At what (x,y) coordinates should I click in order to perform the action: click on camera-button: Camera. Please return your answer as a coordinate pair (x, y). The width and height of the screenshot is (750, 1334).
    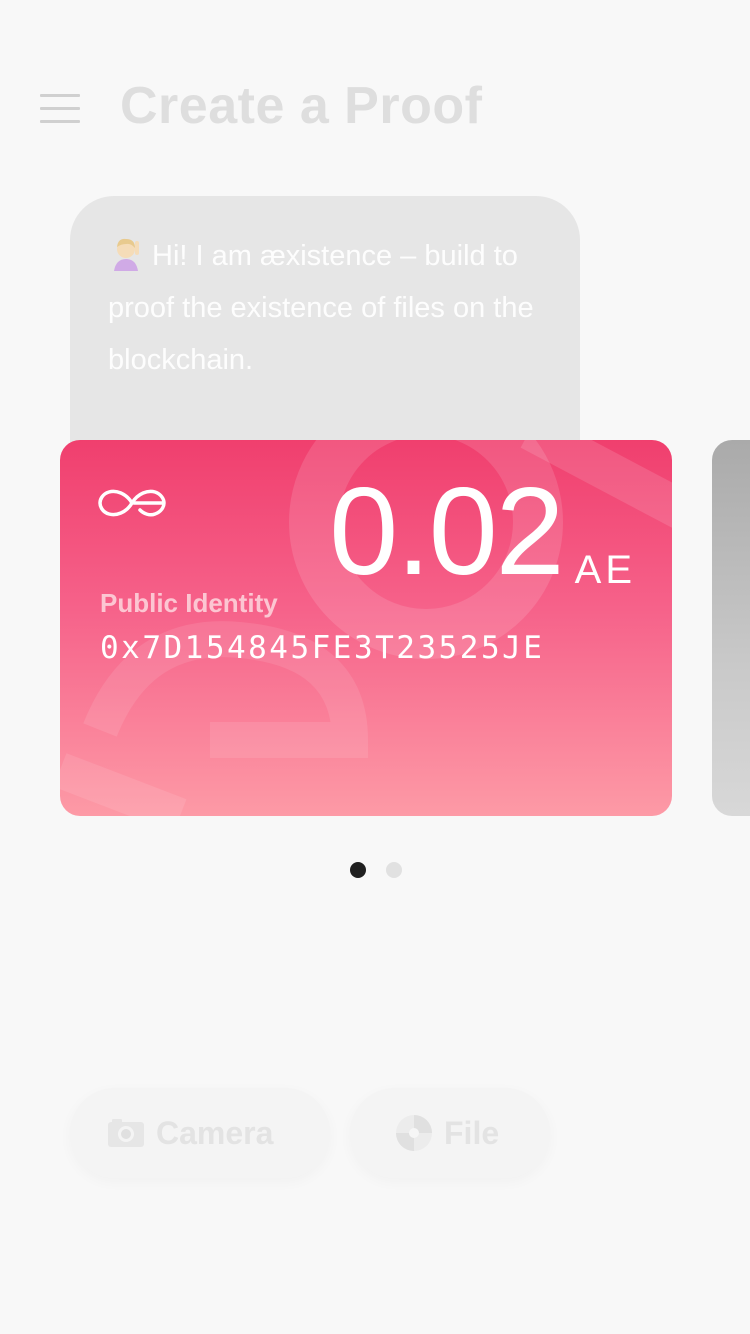
    Looking at the image, I should click on (200, 1133).